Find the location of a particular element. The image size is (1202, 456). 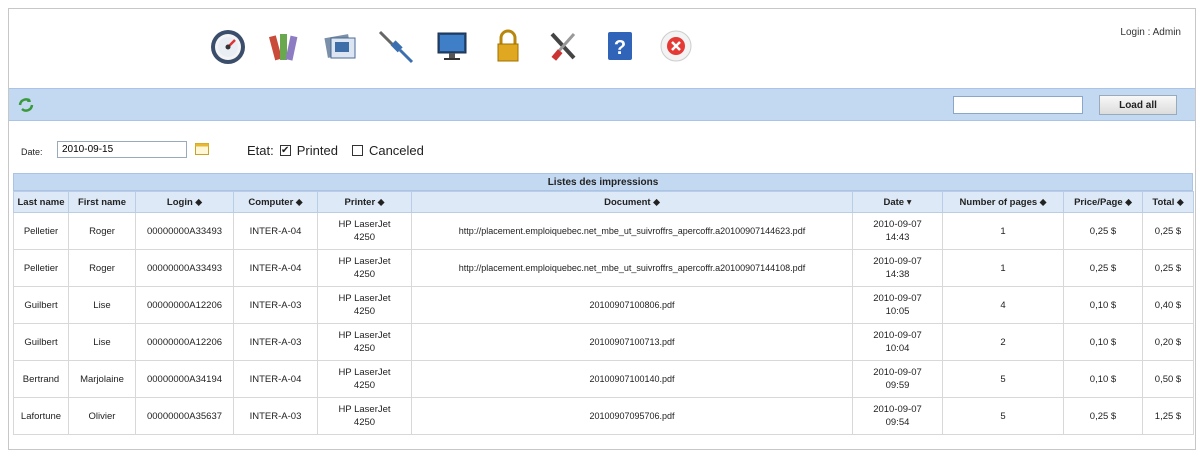

monitor-icon is located at coordinates (452, 46).